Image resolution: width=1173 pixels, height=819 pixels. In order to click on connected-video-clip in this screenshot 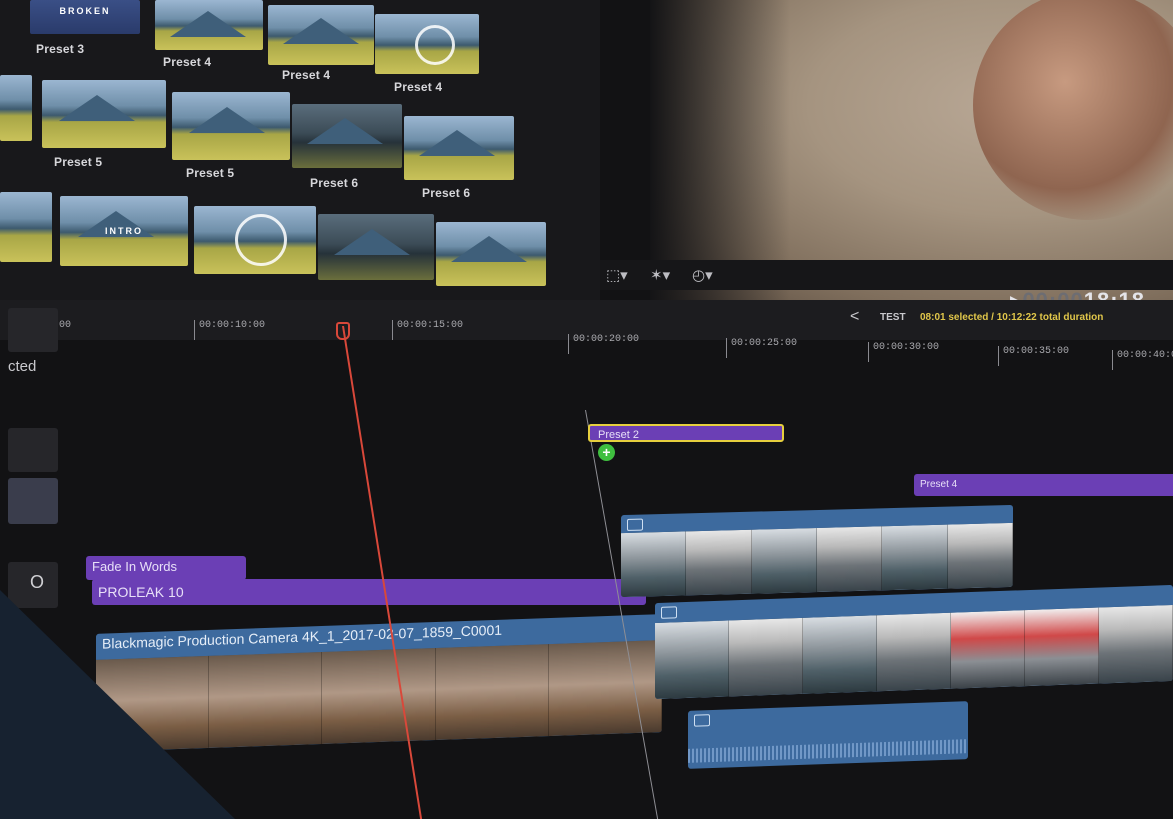, I will do `click(817, 551)`.